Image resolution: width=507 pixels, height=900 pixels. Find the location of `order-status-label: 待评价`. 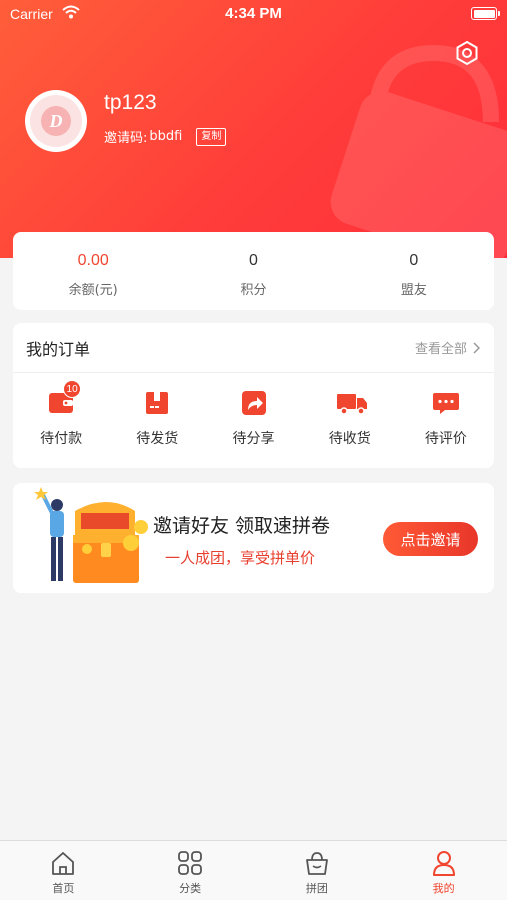

order-status-label: 待评价 is located at coordinates (445, 439).